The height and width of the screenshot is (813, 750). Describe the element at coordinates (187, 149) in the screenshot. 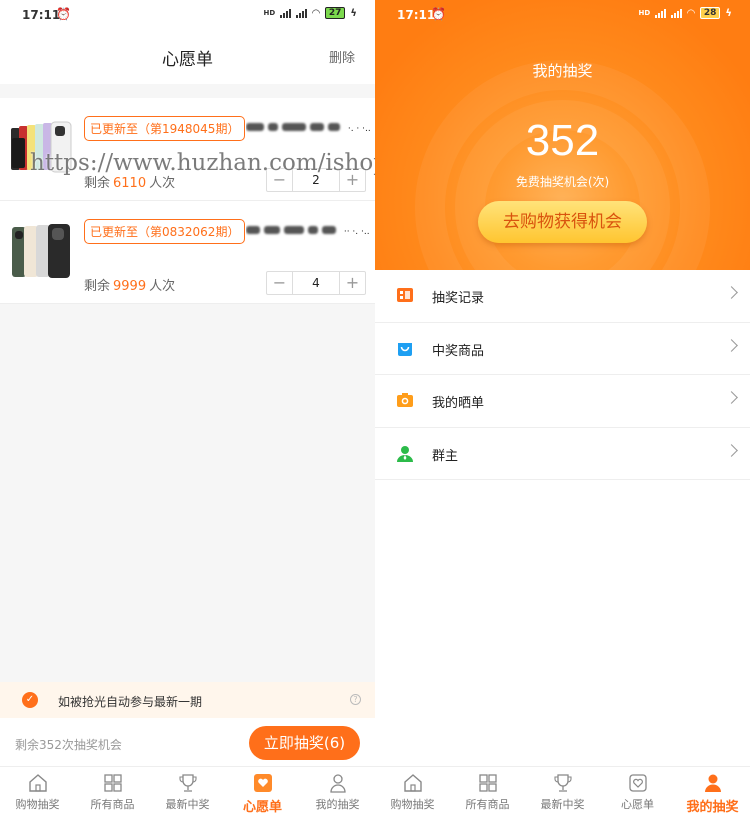

I see `list-item: 已更新至（第1948045期） ·. · ·.. 剩余 6110 人次 − 2 +` at that location.